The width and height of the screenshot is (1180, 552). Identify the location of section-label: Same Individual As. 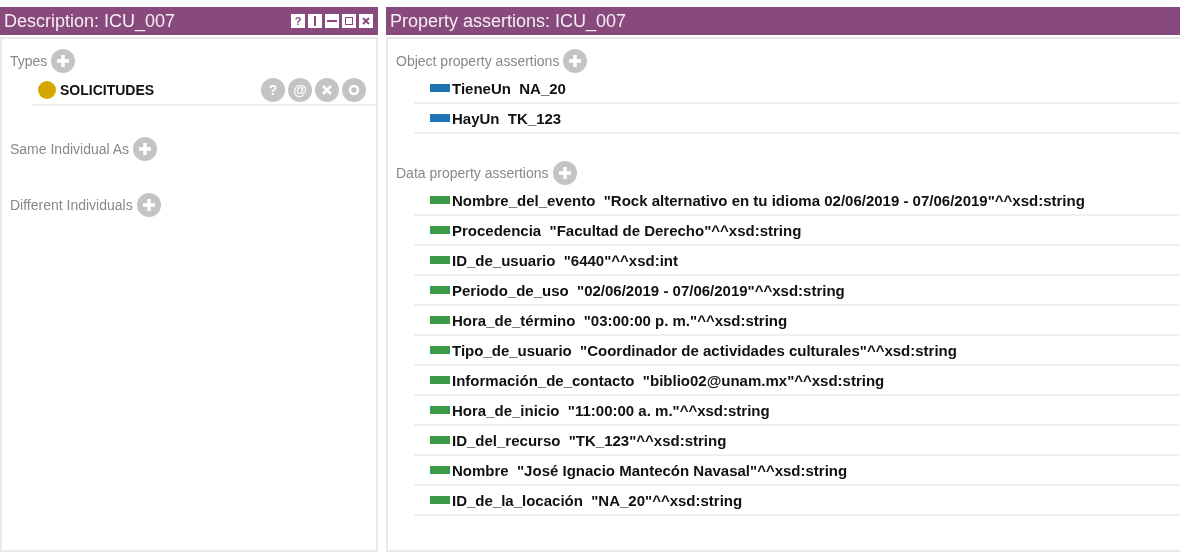
(70, 149).